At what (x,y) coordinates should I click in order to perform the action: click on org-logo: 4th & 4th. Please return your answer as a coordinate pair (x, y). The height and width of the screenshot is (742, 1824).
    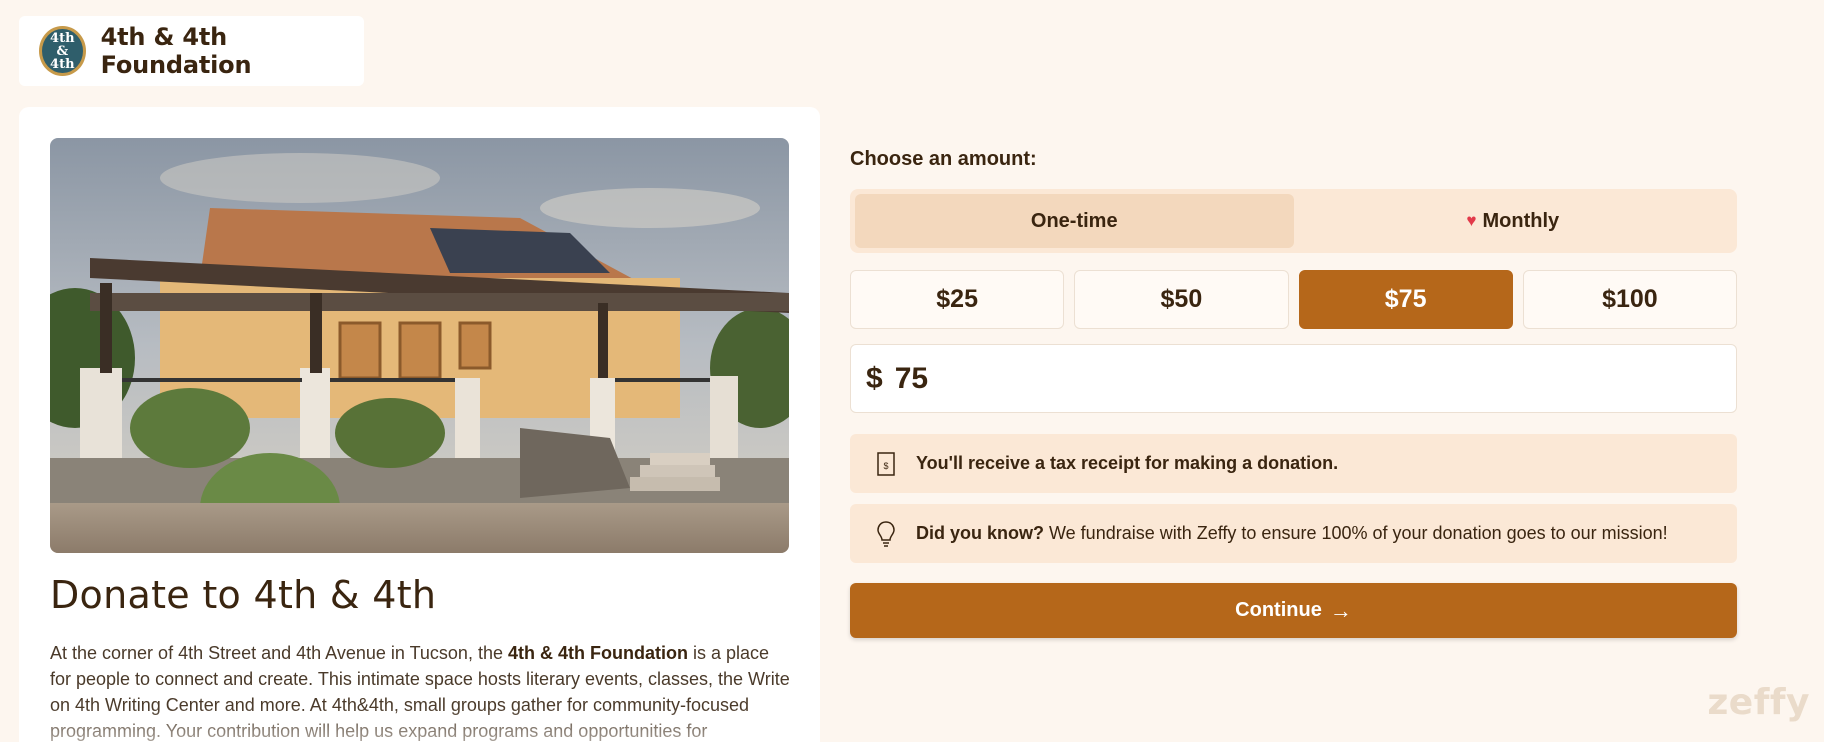
    Looking at the image, I should click on (62, 51).